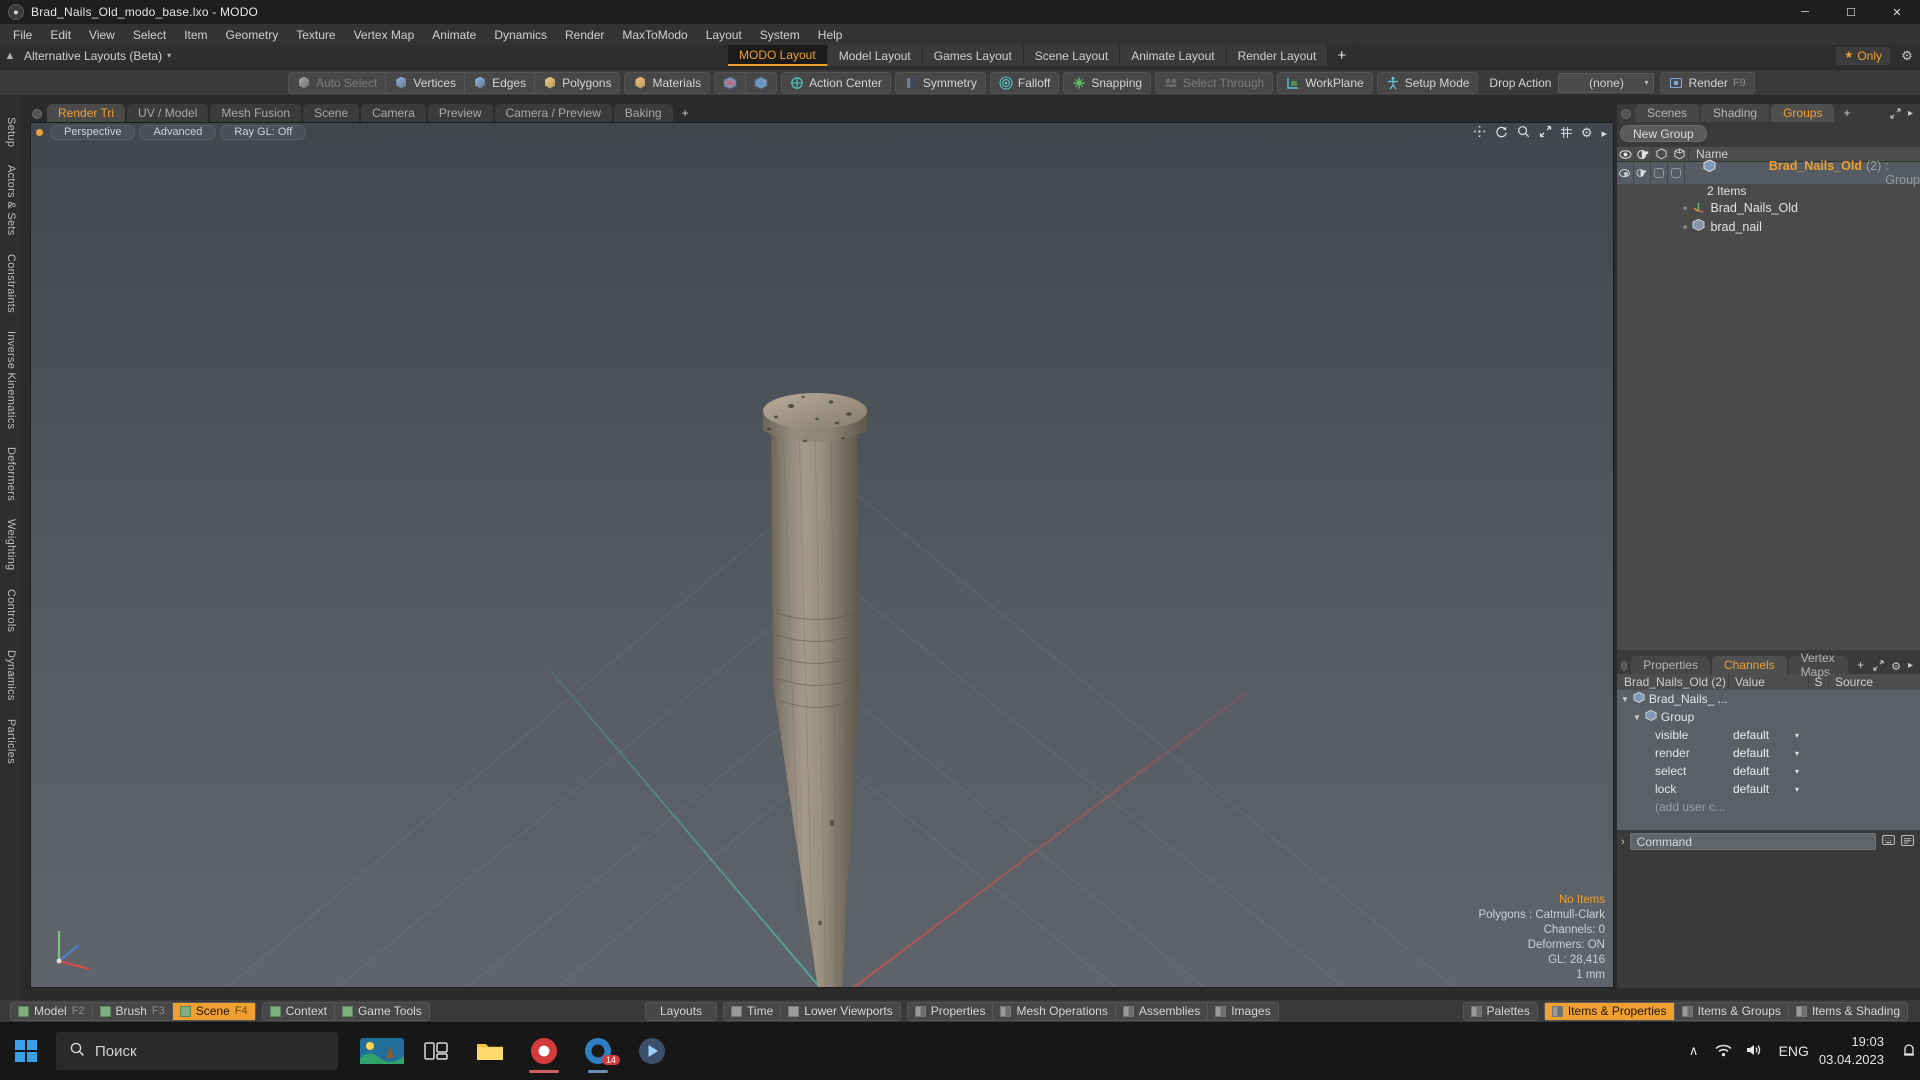 This screenshot has height=1080, width=1920. What do you see at coordinates (436, 1051) in the screenshot?
I see `task-view-button` at bounding box center [436, 1051].